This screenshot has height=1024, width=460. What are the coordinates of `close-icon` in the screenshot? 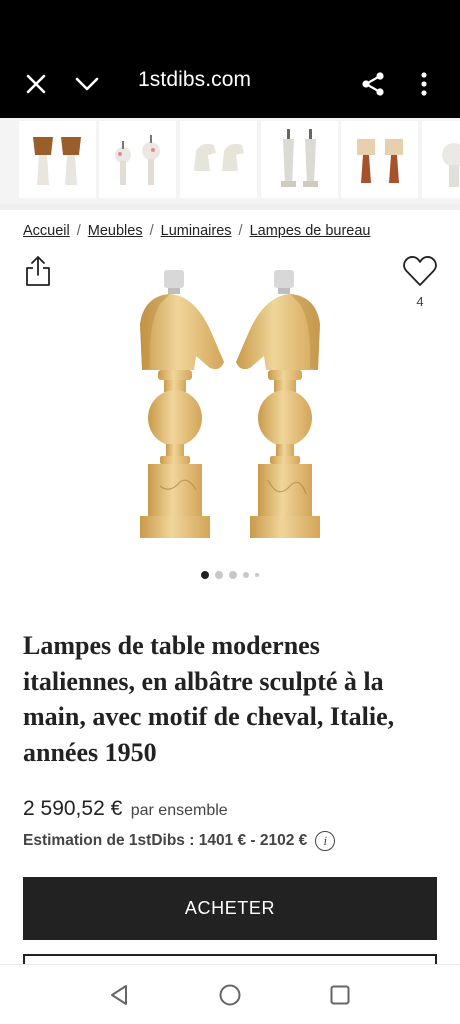 It's located at (36, 84).